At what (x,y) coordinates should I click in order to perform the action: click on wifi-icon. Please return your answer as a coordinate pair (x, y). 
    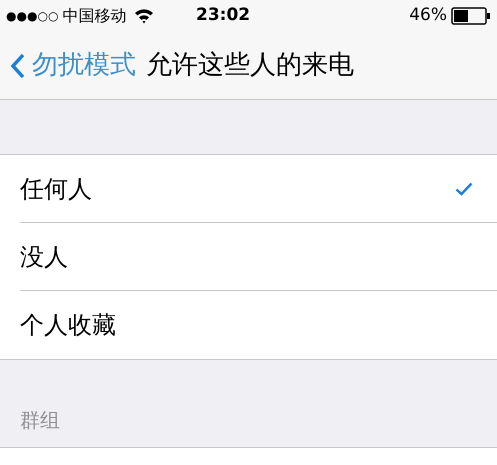
    Looking at the image, I should click on (144, 16).